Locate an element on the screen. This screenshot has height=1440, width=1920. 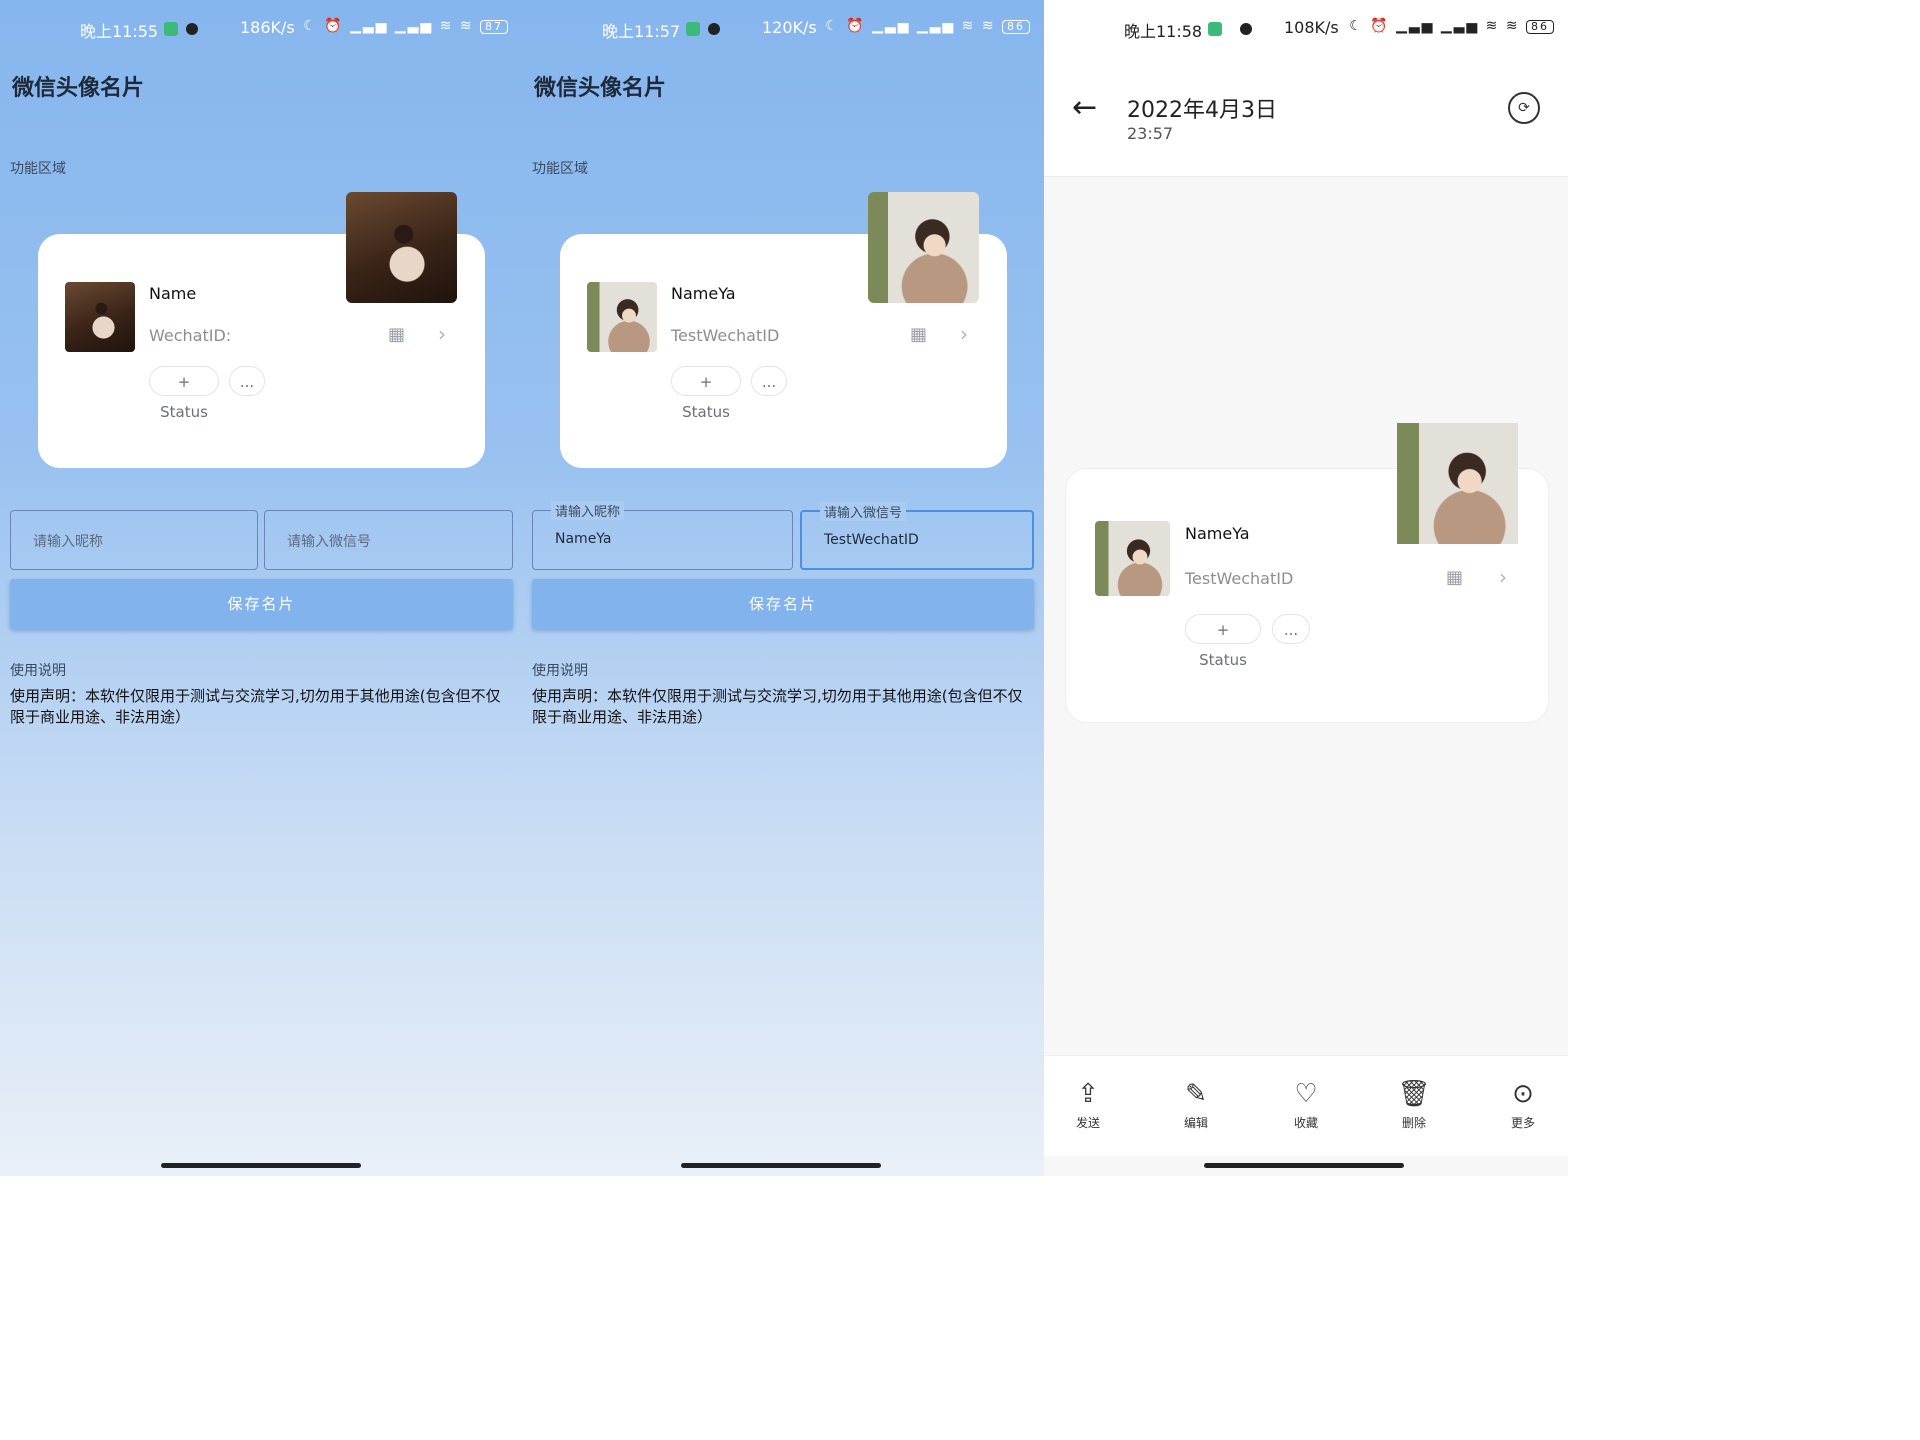
photo-time: 23:57 is located at coordinates (1150, 133).